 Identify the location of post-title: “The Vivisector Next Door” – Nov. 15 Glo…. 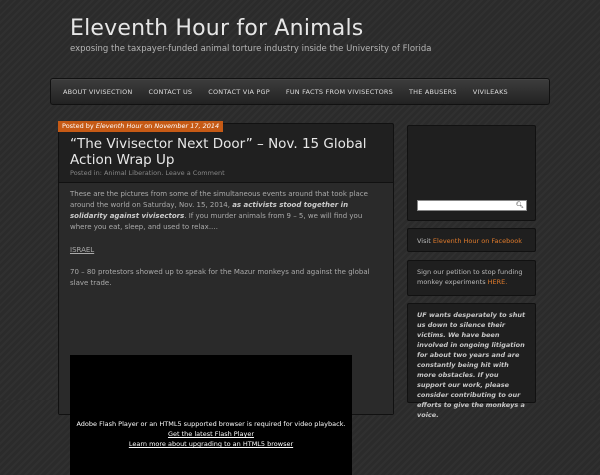
(220, 152).